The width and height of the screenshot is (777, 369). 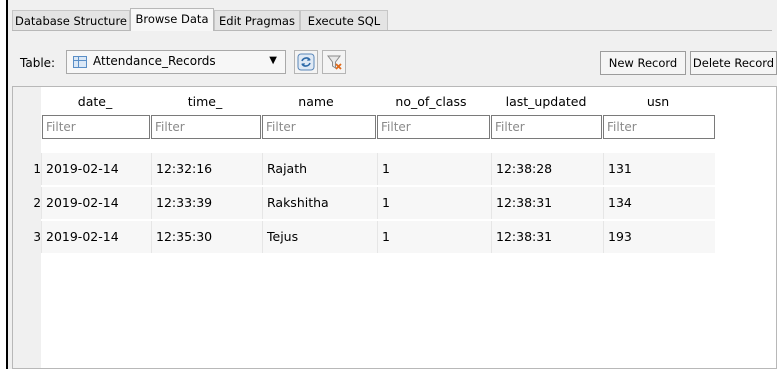 What do you see at coordinates (273, 60) in the screenshot?
I see `dropdown-arrow-icon: ▼` at bounding box center [273, 60].